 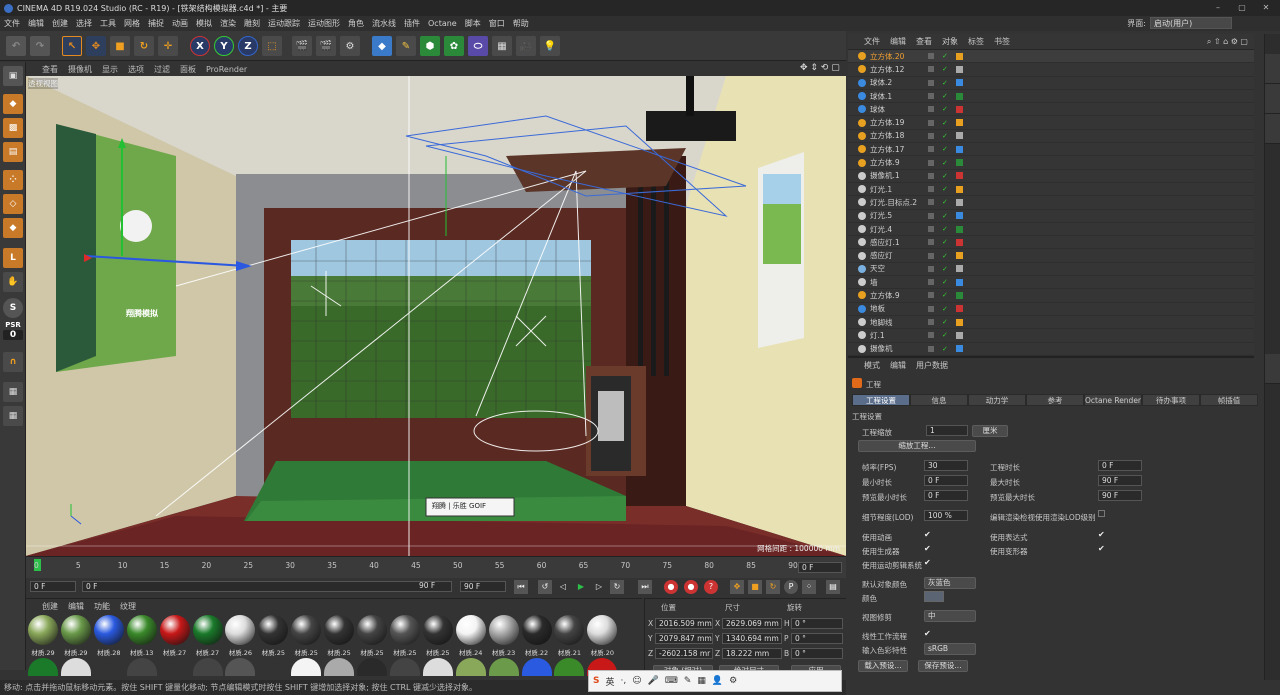 What do you see at coordinates (1002, 41) in the screenshot?
I see `object-menu-item: 书签` at bounding box center [1002, 41].